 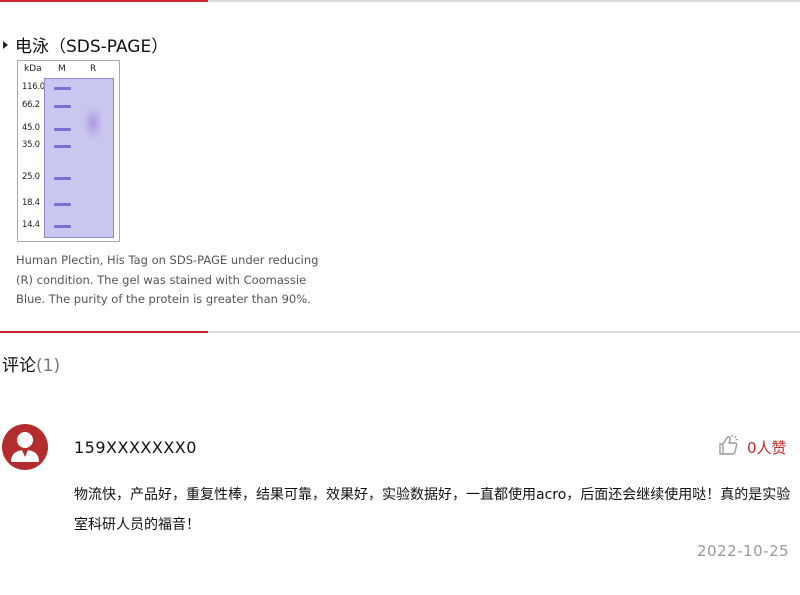 What do you see at coordinates (104, 1) in the screenshot?
I see `top-divider-accent` at bounding box center [104, 1].